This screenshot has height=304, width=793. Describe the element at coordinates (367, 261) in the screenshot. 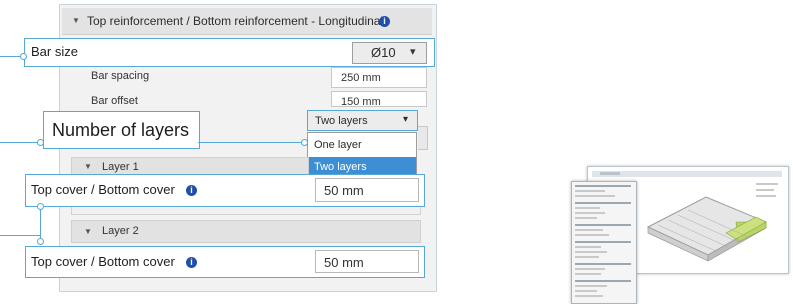

I see `top-cover-field-2: 50 mm` at that location.